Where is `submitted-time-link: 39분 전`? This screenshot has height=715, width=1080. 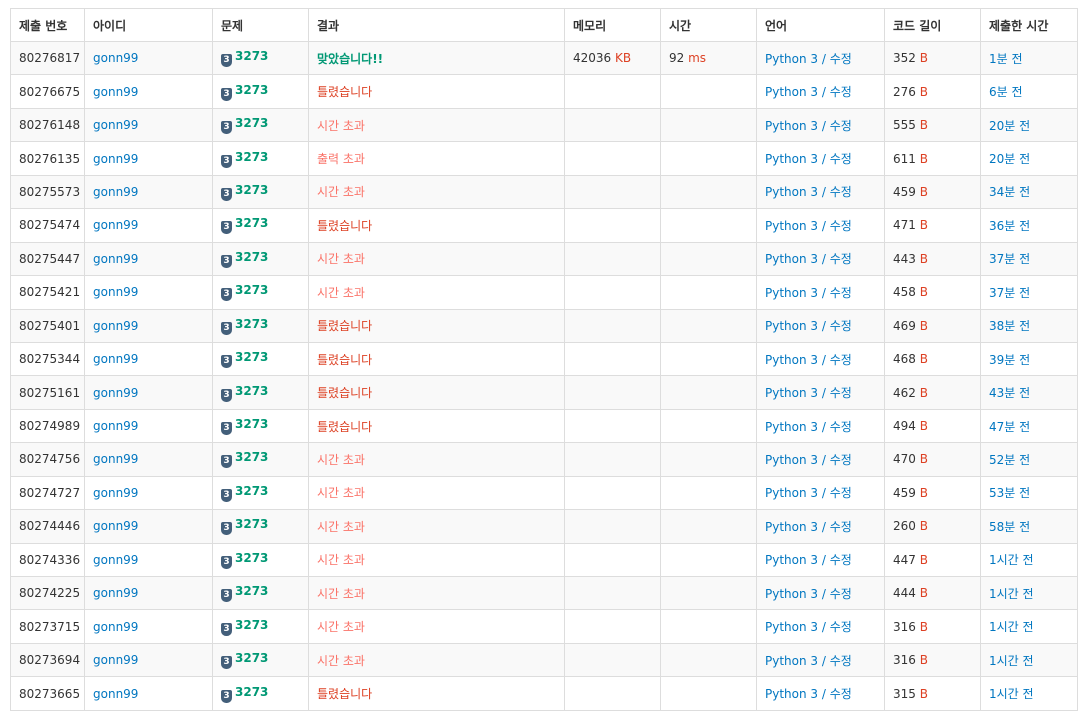
submitted-time-link: 39분 전 is located at coordinates (1009, 360).